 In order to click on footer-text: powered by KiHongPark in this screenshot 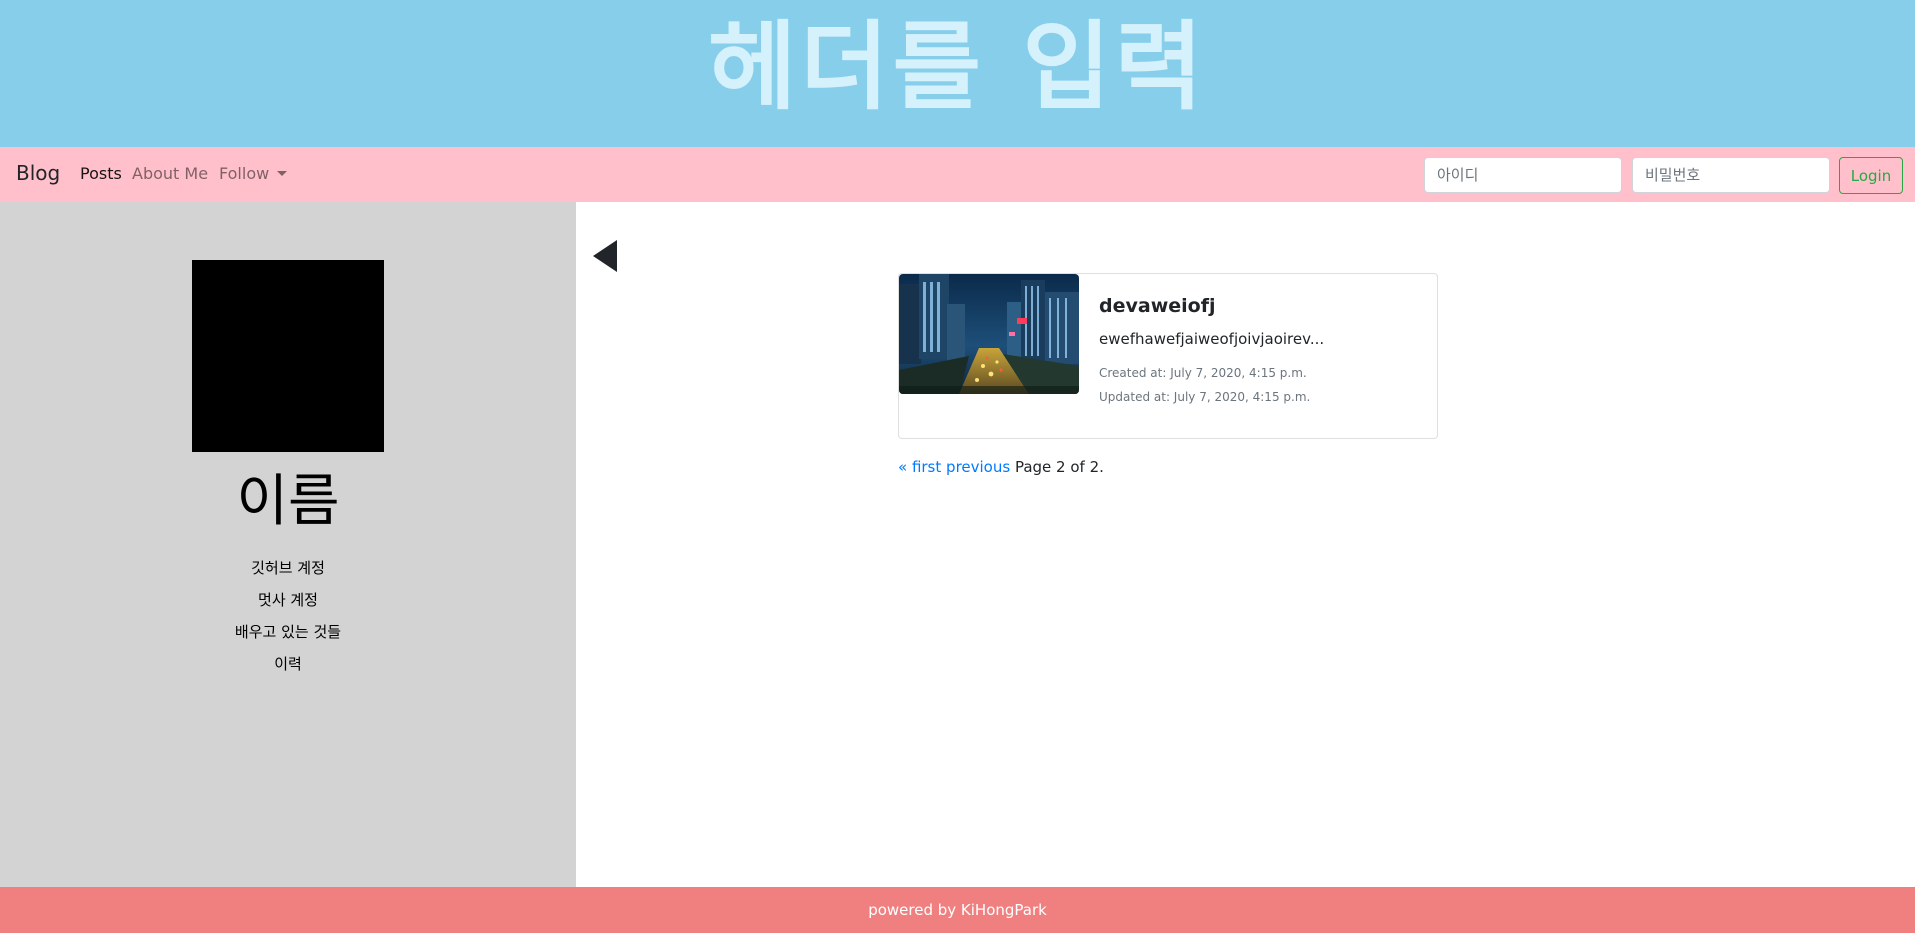, I will do `click(957, 910)`.